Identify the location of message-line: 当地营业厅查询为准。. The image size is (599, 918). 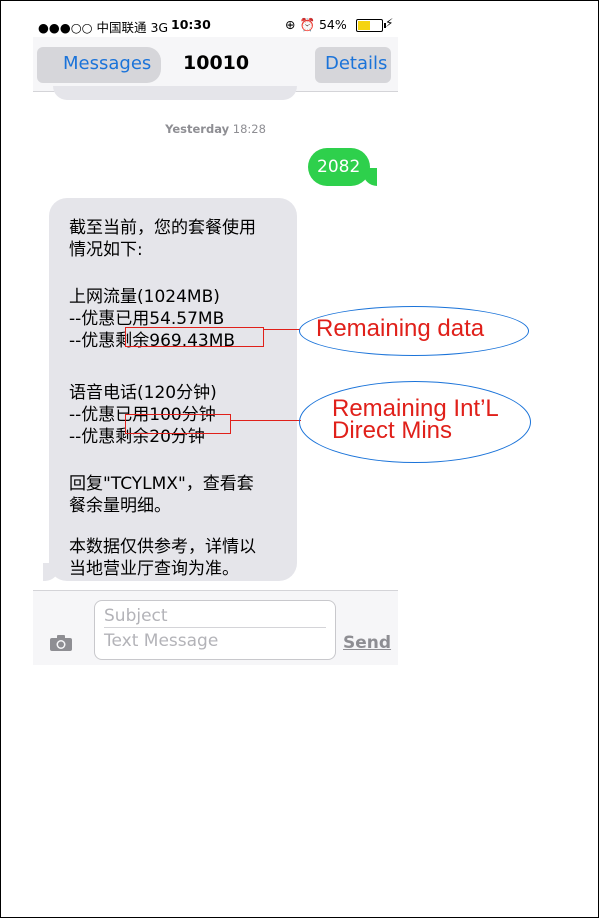
(154, 569).